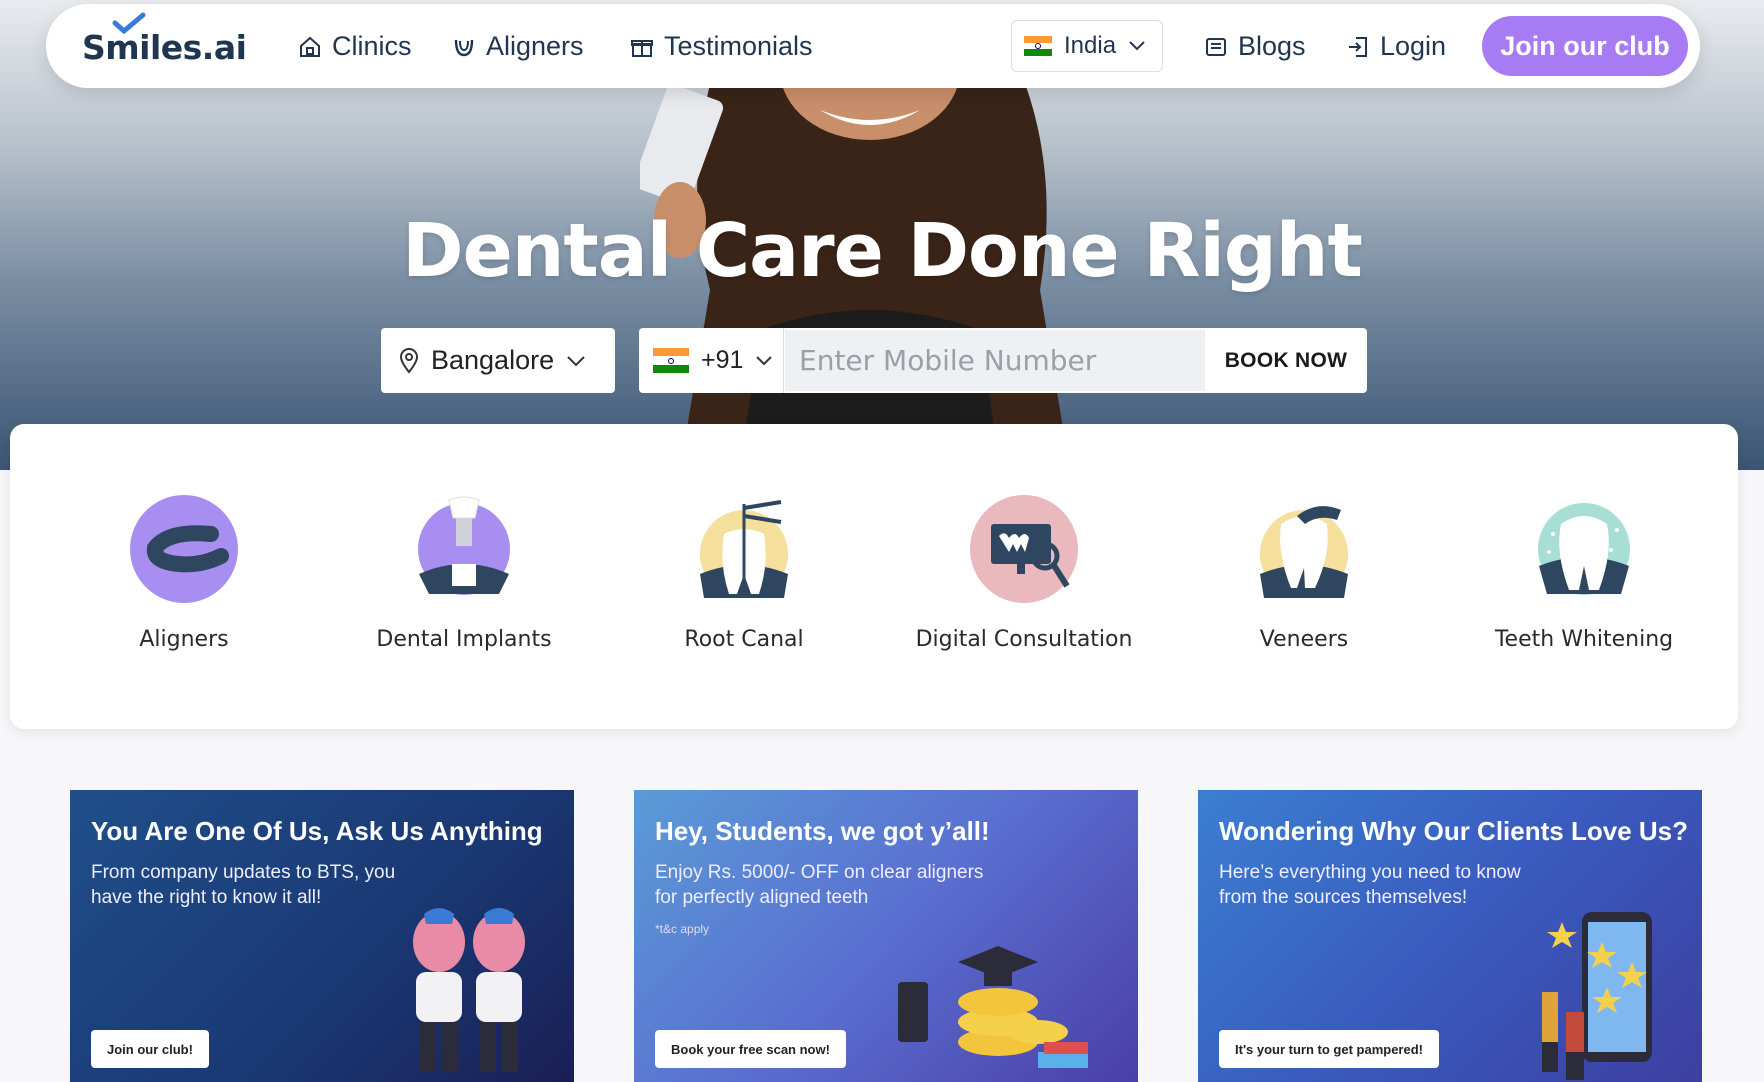  What do you see at coordinates (822, 831) in the screenshot?
I see `promo-title: Hey, Students, we got y’all!` at bounding box center [822, 831].